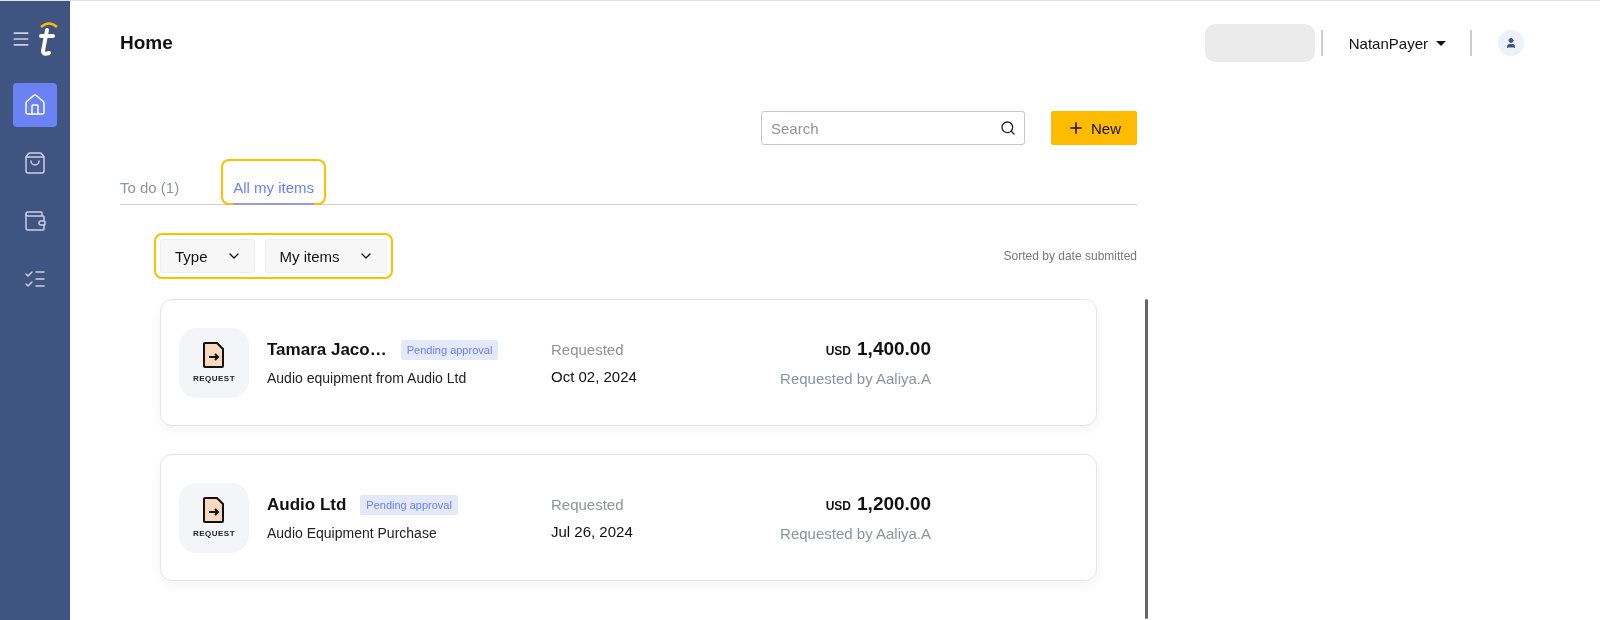  What do you see at coordinates (1441, 43) in the screenshot?
I see `caret-icon` at bounding box center [1441, 43].